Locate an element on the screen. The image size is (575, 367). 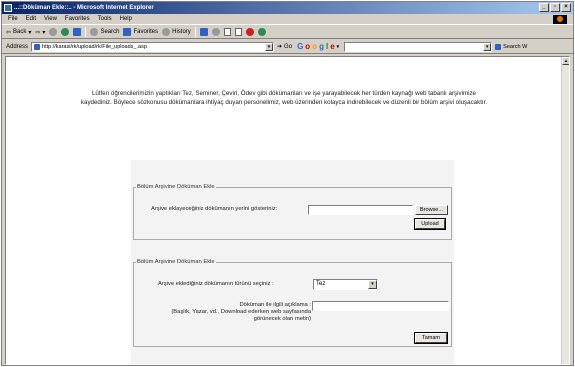
vertical-scrollbar: ▲ is located at coordinates (565, 210).